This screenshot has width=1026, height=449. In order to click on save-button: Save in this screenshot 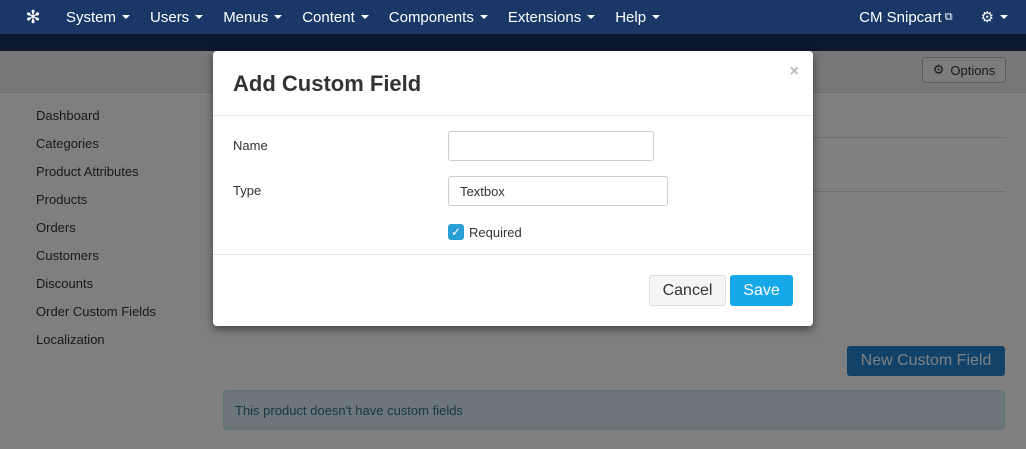, I will do `click(761, 290)`.